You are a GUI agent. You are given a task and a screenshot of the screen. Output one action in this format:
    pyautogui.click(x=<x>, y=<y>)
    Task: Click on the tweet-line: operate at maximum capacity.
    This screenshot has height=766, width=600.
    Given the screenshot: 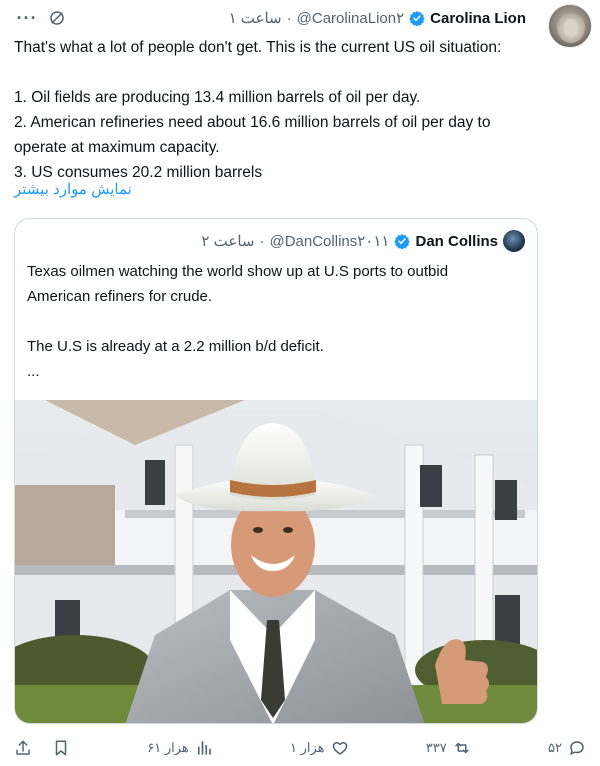 What is the action you would take?
    pyautogui.click(x=117, y=147)
    